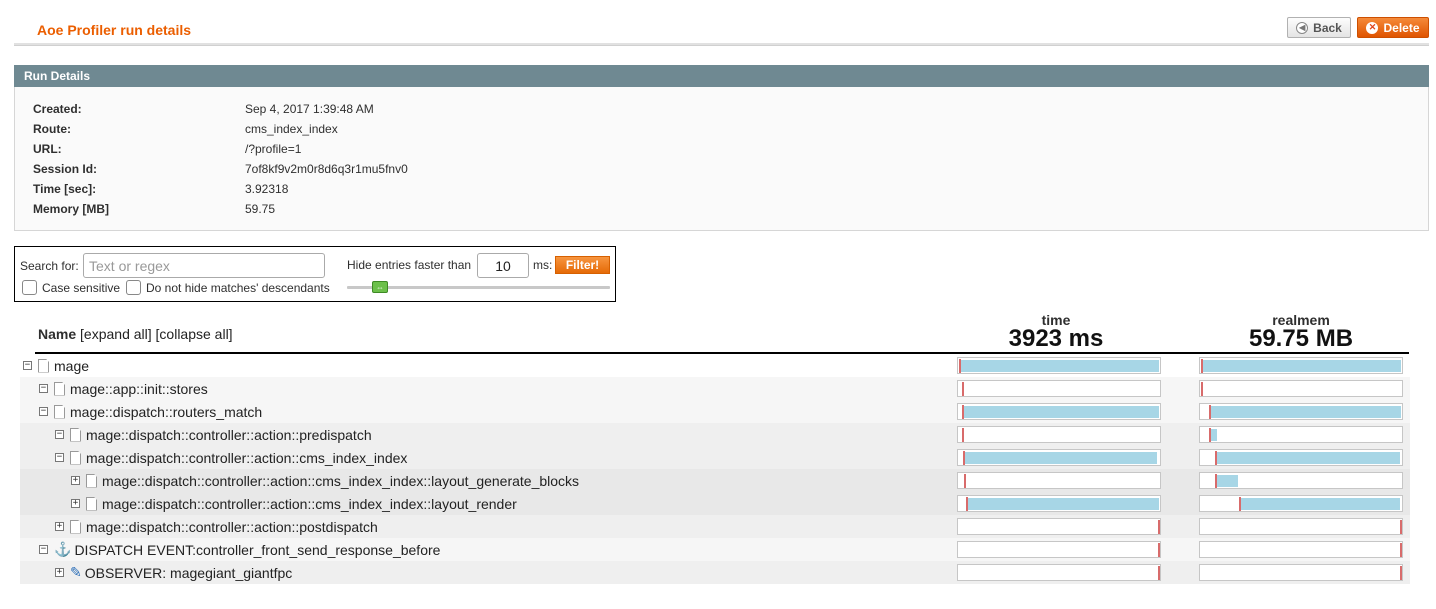  What do you see at coordinates (49, 266) in the screenshot?
I see `search-label: Search for:` at bounding box center [49, 266].